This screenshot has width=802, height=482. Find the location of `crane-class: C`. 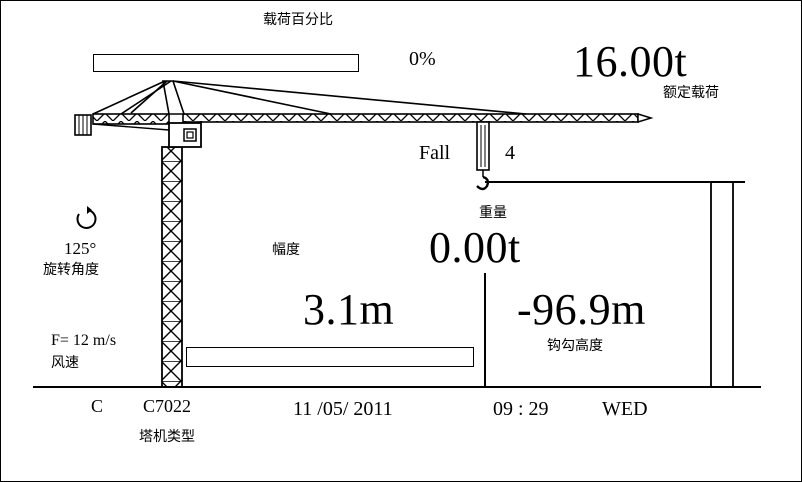

crane-class: C is located at coordinates (97, 406).